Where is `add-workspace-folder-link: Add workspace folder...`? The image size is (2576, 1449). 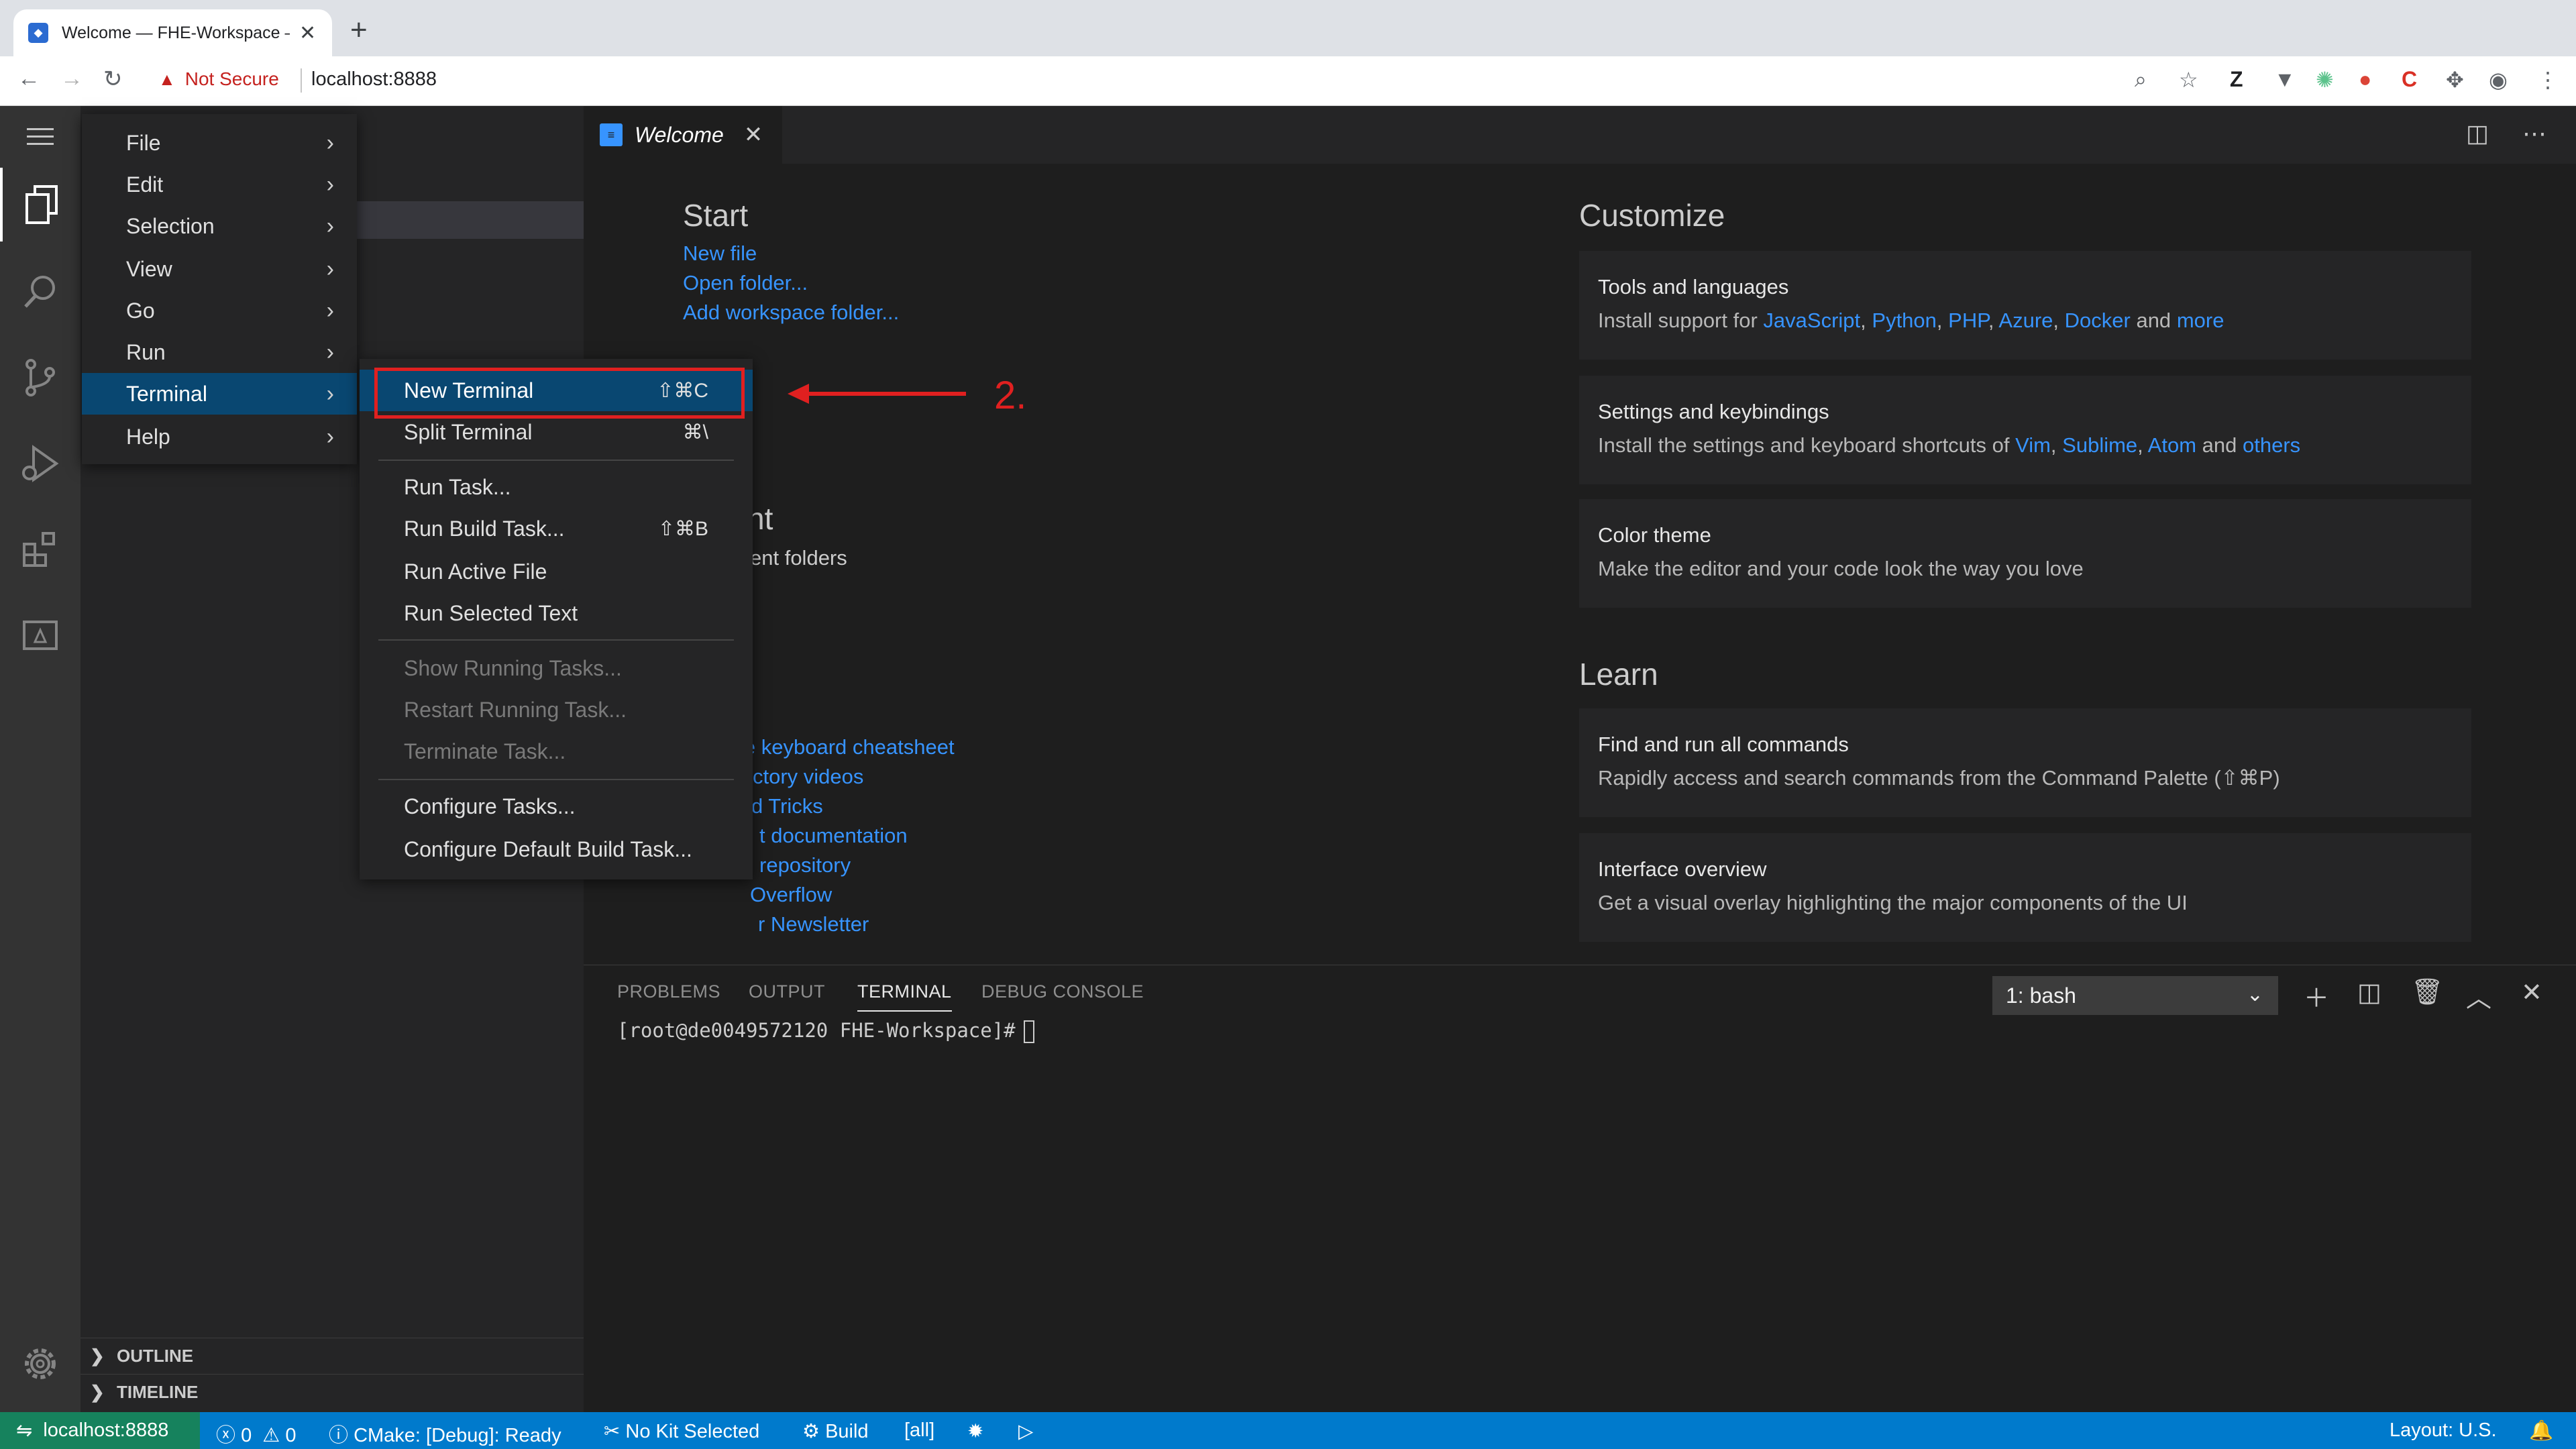
add-workspace-folder-link: Add workspace folder... is located at coordinates (791, 313).